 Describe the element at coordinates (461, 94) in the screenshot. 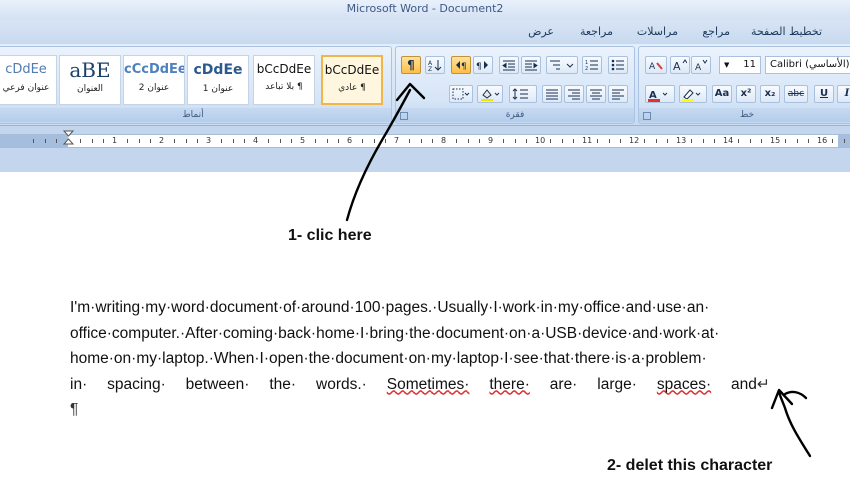

I see `borders-button` at that location.